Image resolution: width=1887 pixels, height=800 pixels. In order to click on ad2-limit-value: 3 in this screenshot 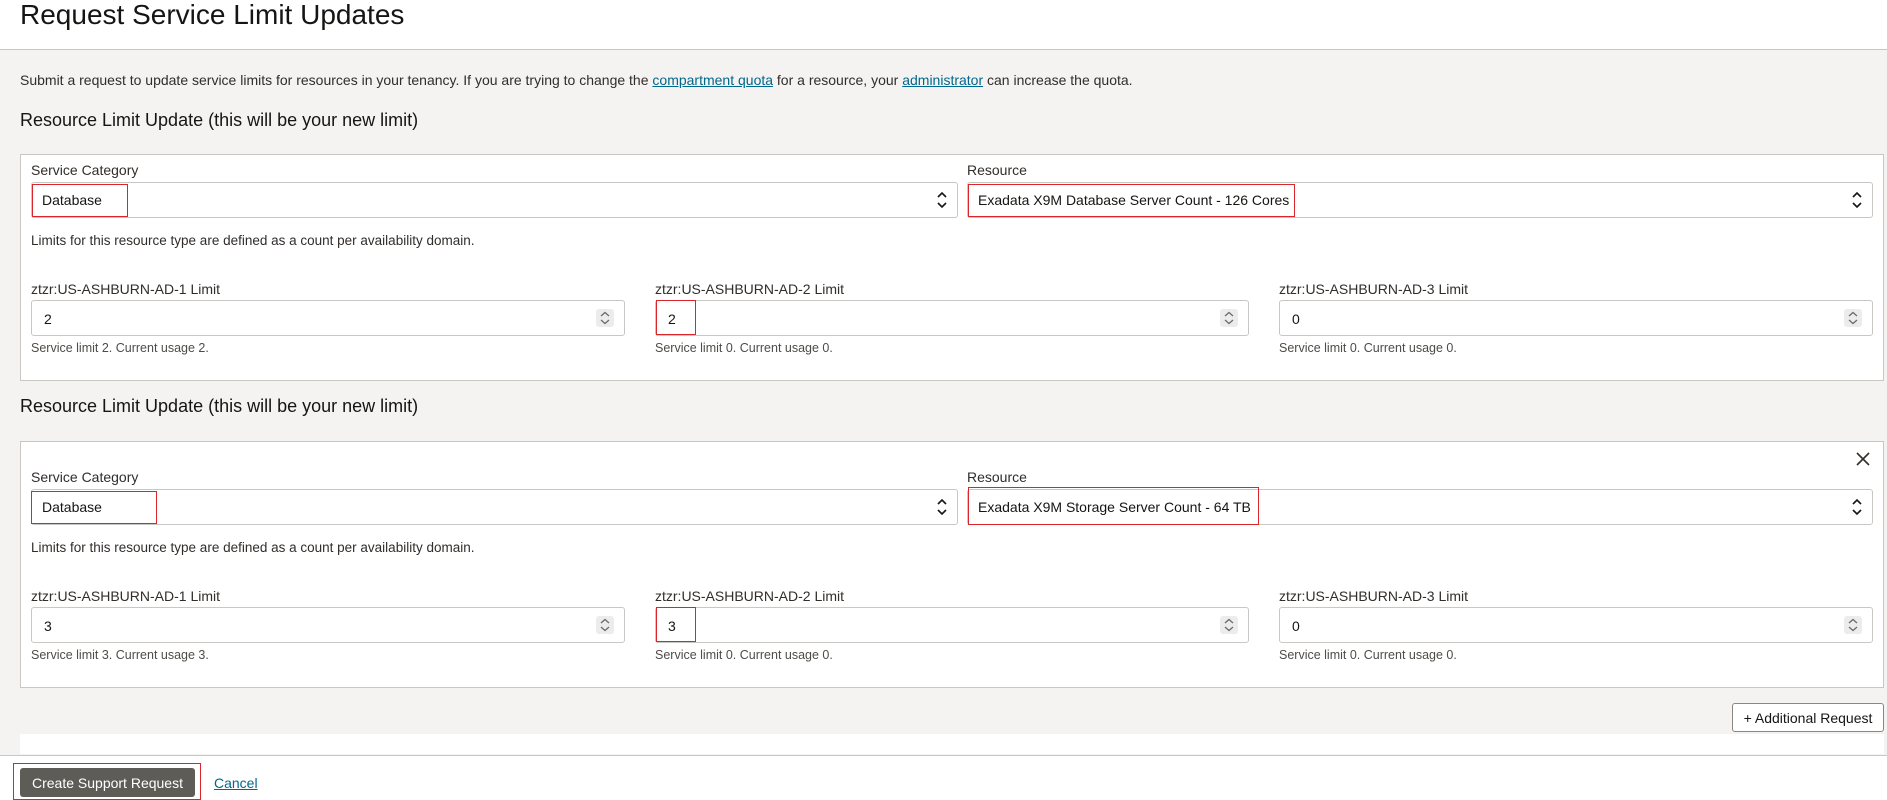, I will do `click(672, 626)`.